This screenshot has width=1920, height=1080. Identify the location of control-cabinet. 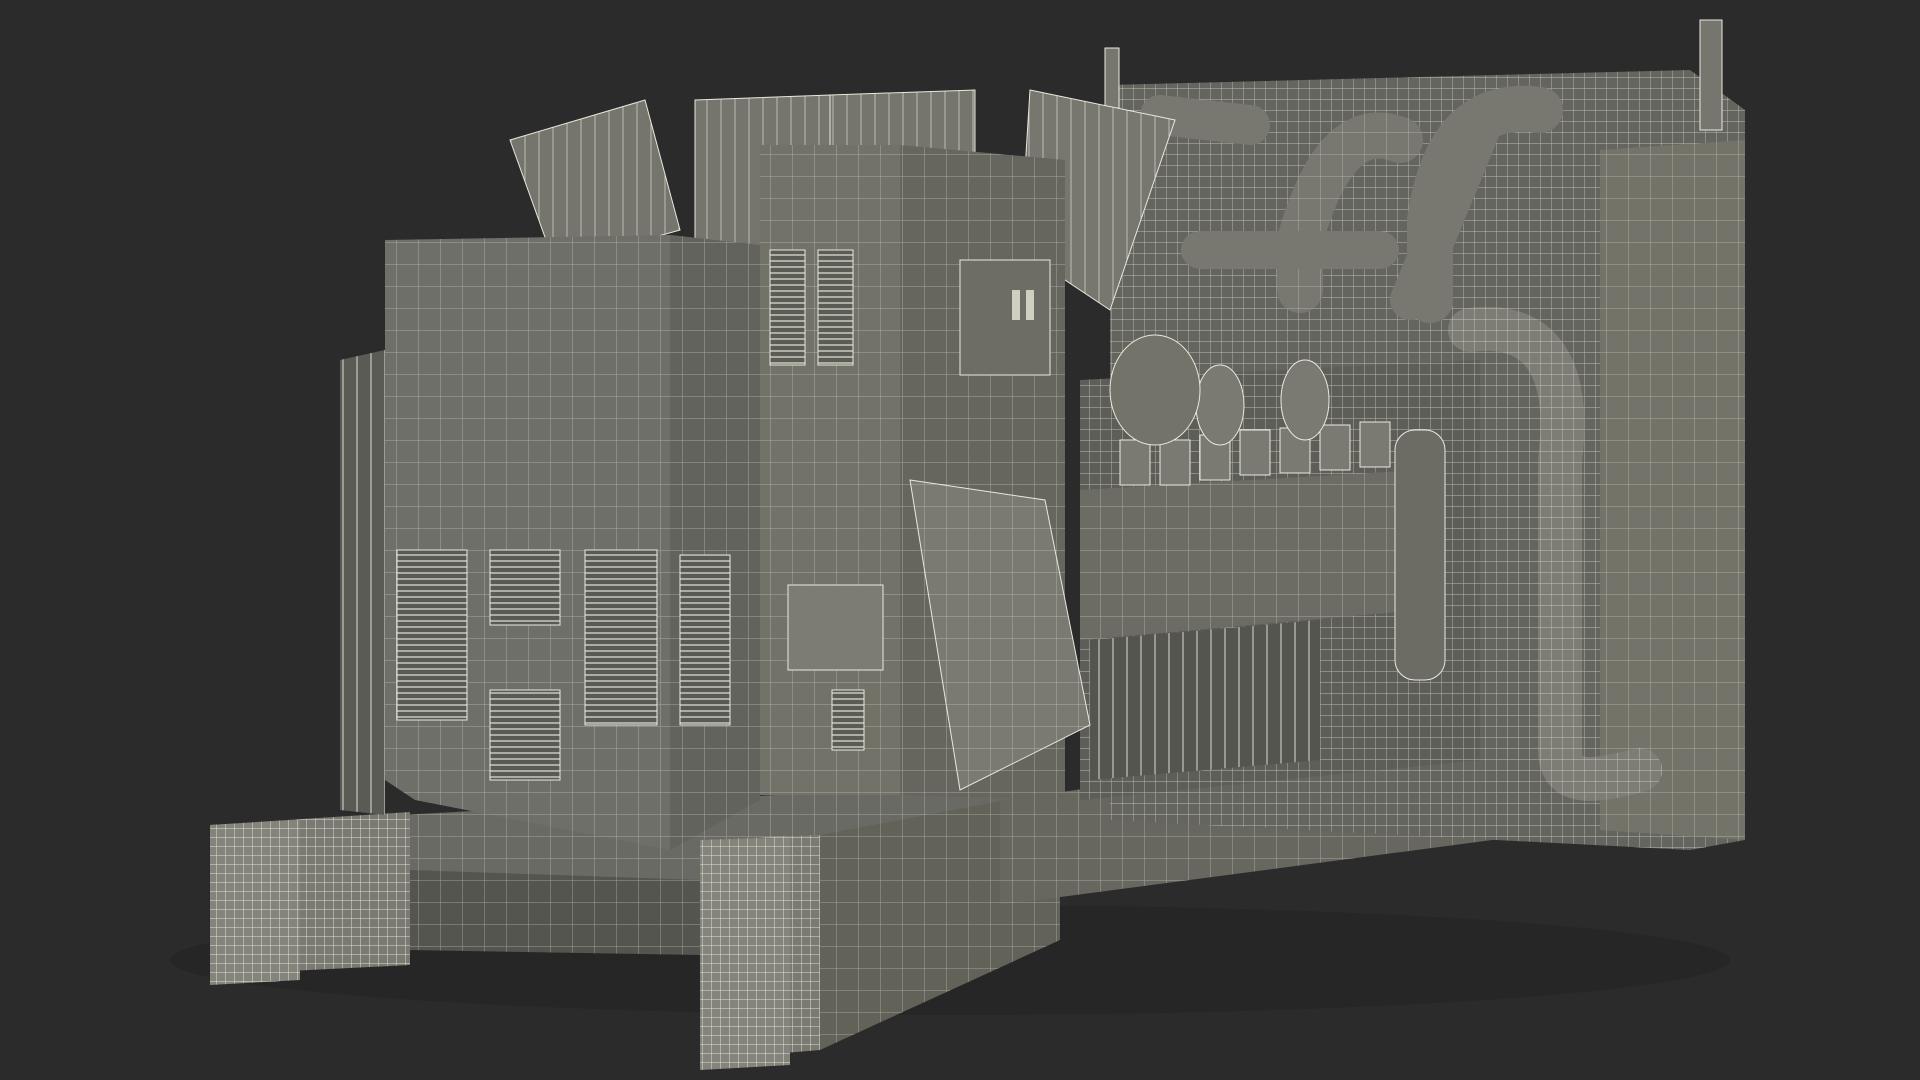
(925, 472).